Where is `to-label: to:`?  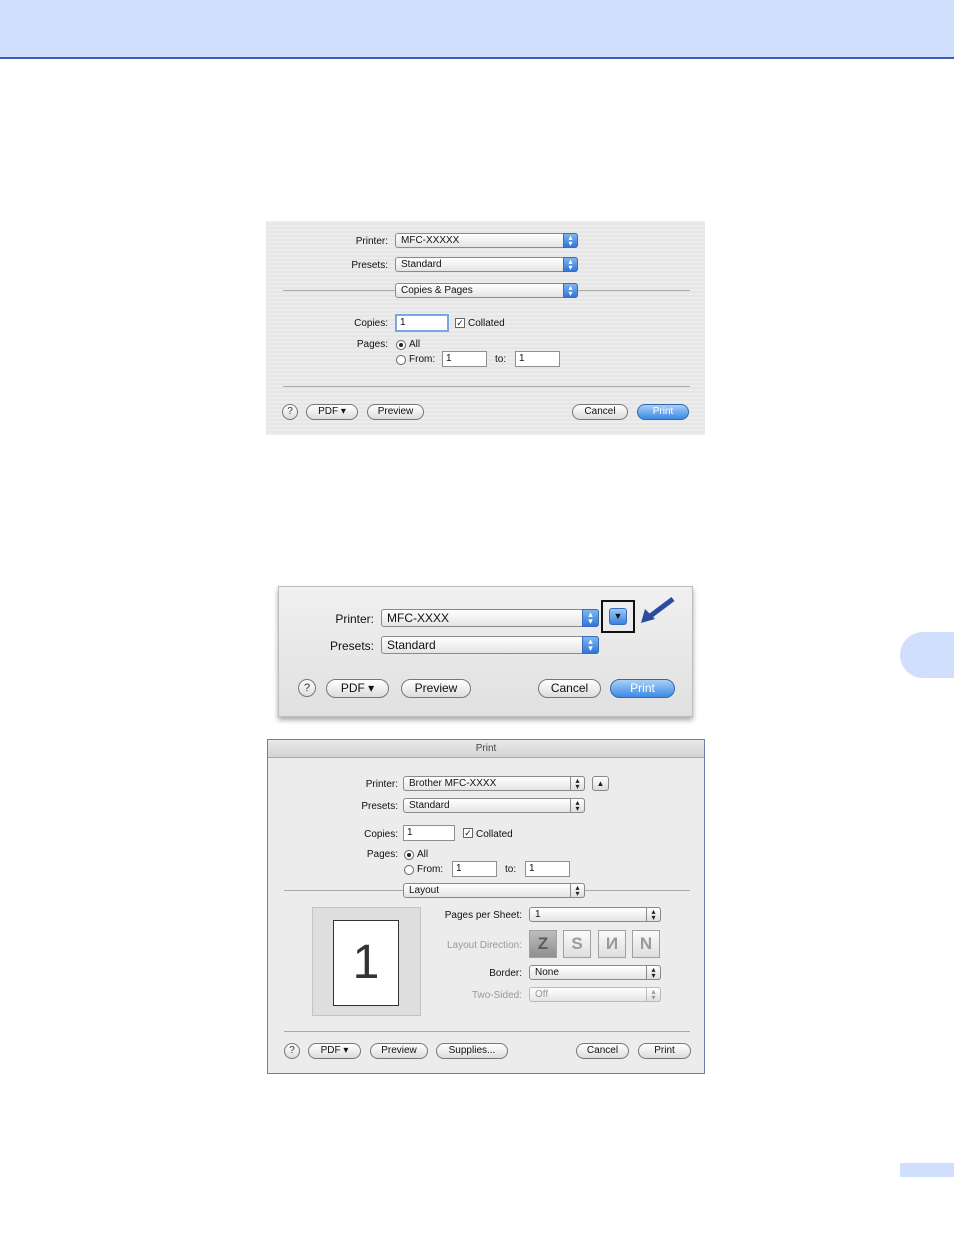 to-label: to: is located at coordinates (501, 359).